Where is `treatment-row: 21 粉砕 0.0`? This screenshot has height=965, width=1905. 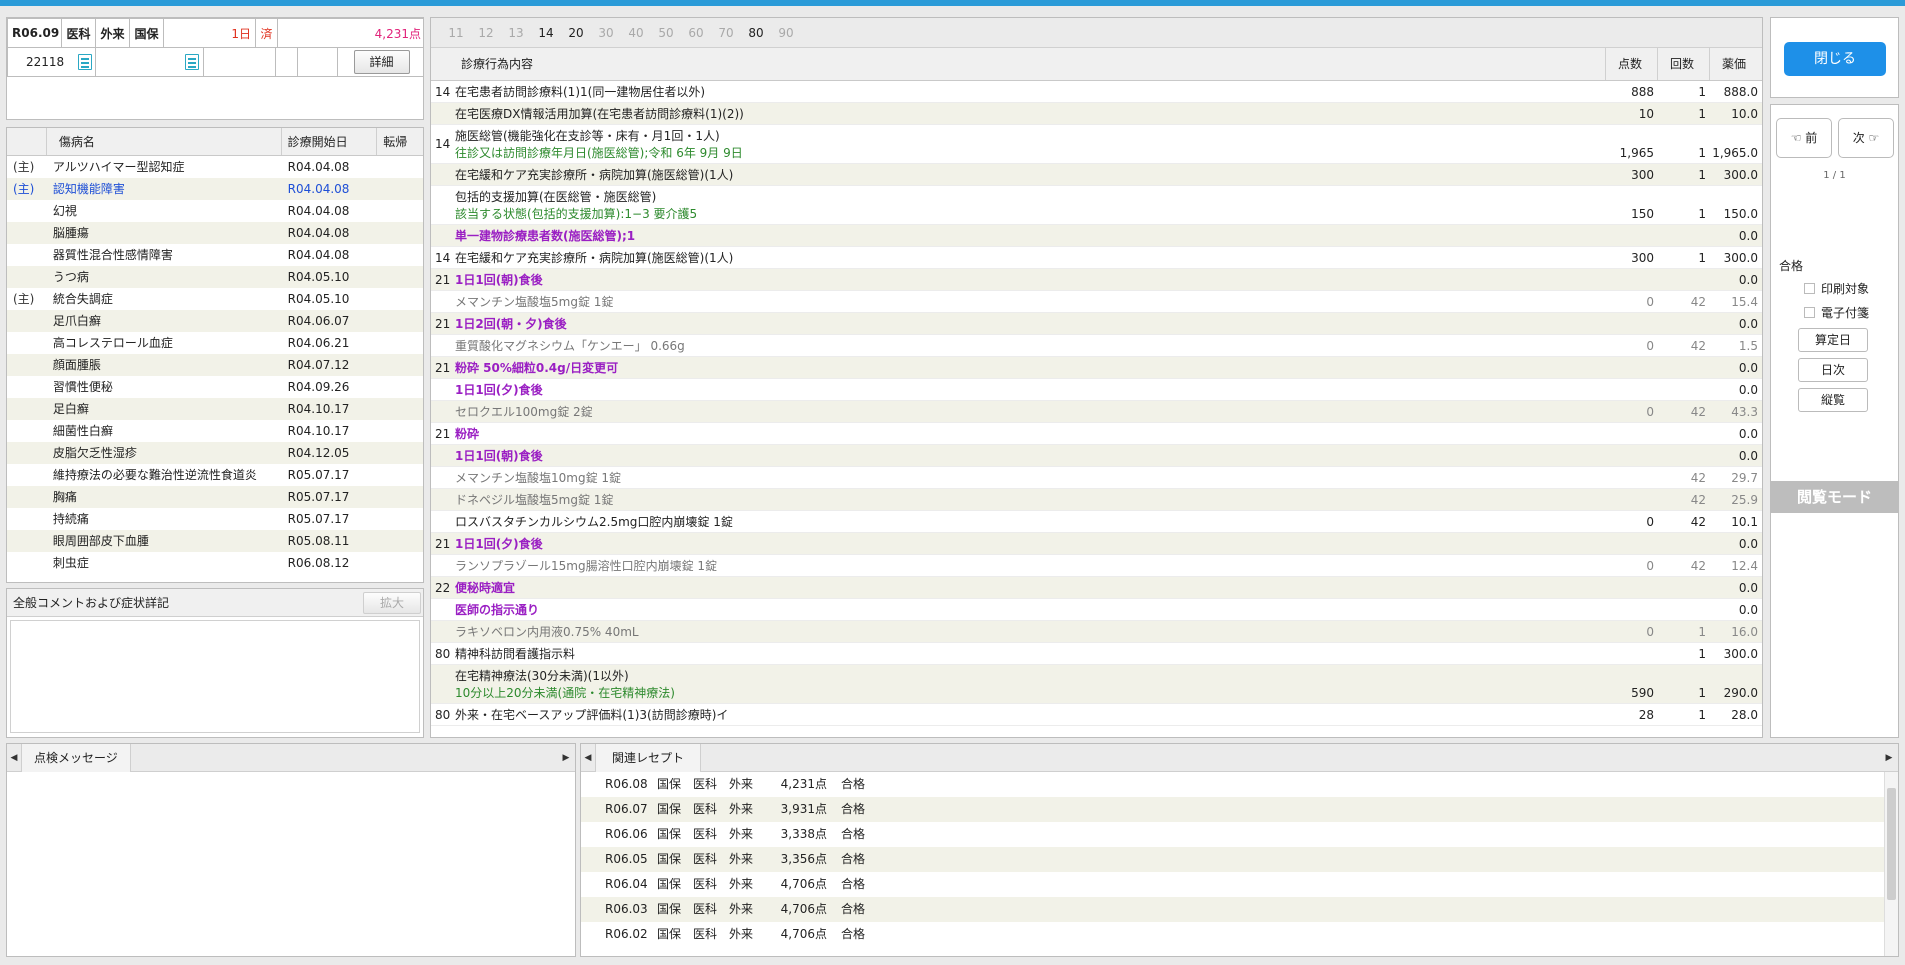 treatment-row: 21 粉砕 0.0 is located at coordinates (1096, 434).